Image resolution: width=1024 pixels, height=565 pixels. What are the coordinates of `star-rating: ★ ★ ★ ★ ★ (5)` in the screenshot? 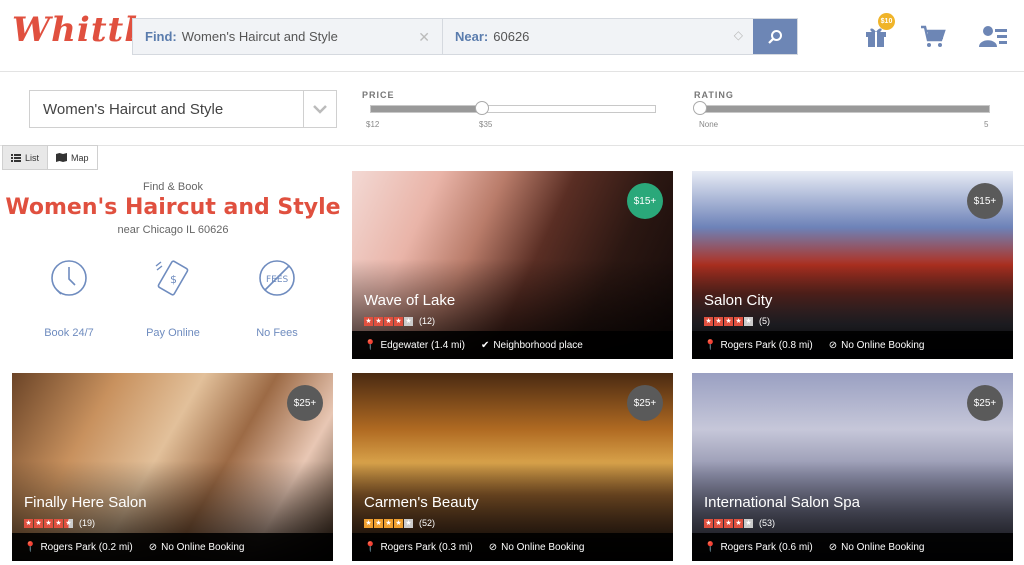 It's located at (737, 321).